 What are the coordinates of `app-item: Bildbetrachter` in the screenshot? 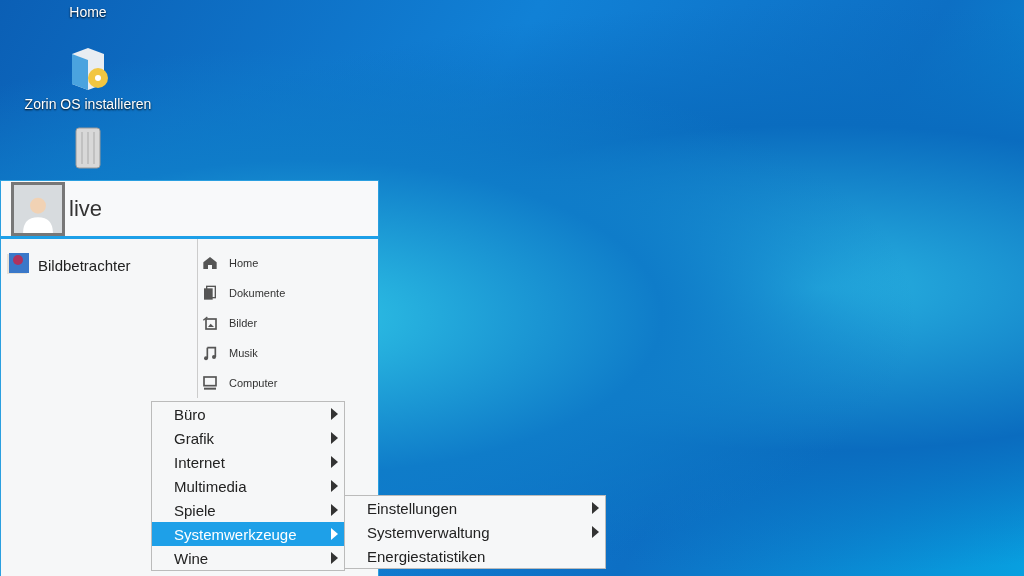 It's located at (68, 265).